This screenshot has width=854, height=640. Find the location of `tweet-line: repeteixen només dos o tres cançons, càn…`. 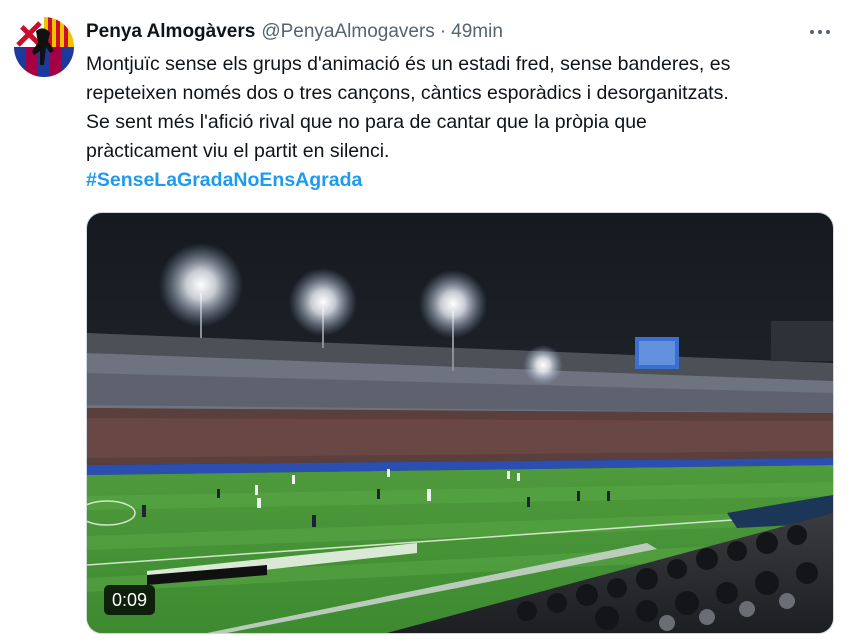

tweet-line: repeteixen només dos o tres cançons, càn… is located at coordinates (407, 93).